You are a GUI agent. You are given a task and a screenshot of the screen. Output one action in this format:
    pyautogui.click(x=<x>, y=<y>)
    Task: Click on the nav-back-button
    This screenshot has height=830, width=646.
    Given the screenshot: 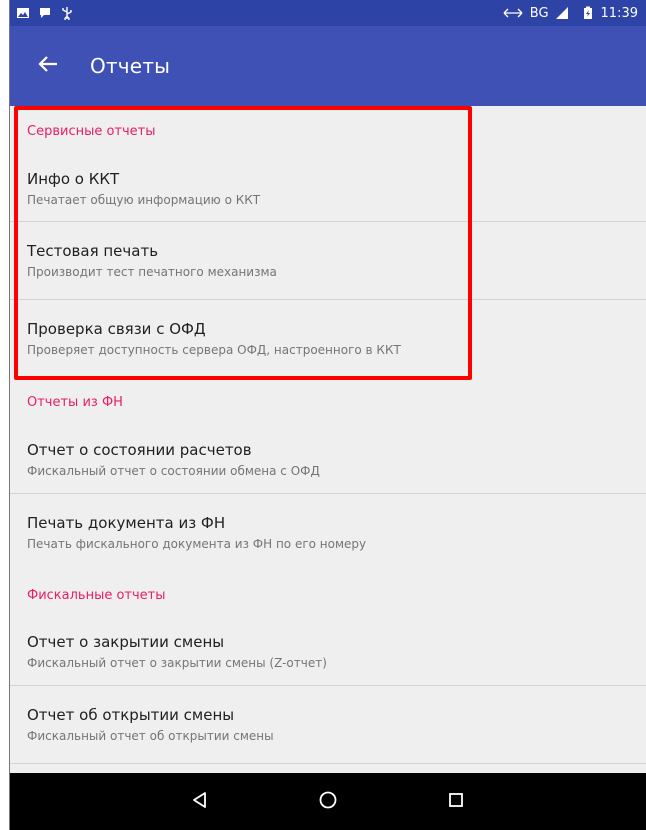 What is the action you would take?
    pyautogui.click(x=200, y=801)
    